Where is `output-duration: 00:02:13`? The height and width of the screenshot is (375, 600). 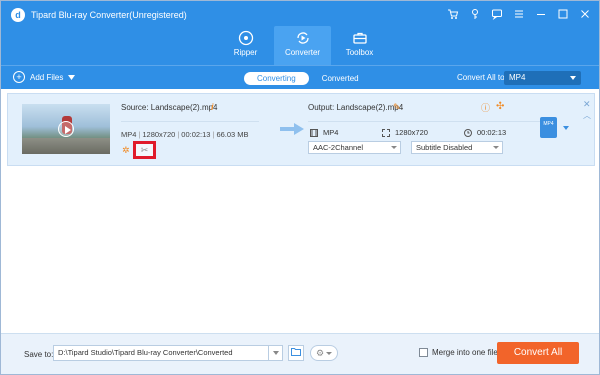
output-duration: 00:02:13 is located at coordinates (485, 132).